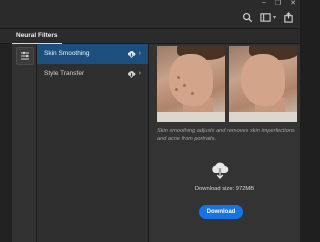 The width and height of the screenshot is (320, 242). I want to click on preview-image-after, so click(263, 84).